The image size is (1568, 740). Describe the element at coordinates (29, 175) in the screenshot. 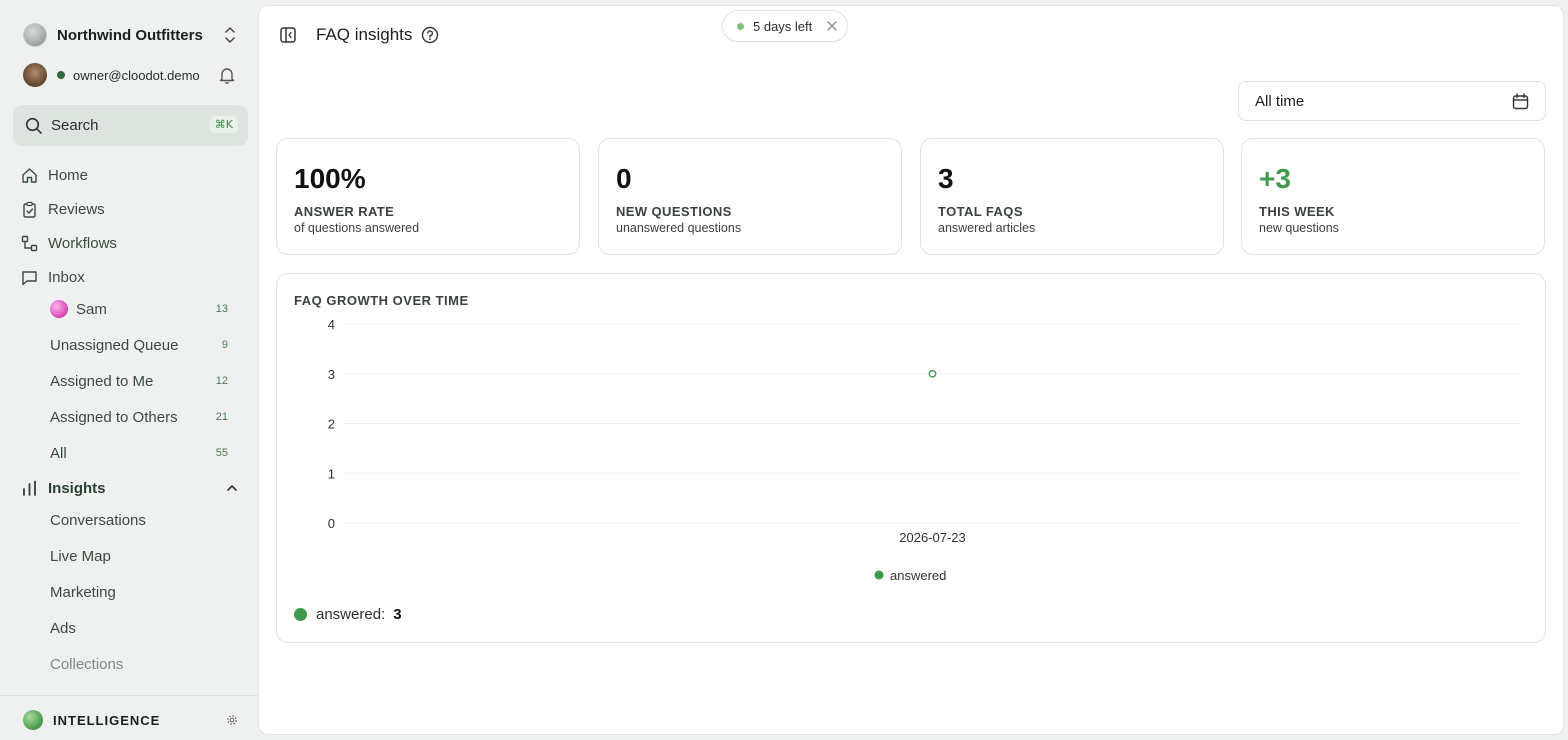

I see `home-icon` at that location.